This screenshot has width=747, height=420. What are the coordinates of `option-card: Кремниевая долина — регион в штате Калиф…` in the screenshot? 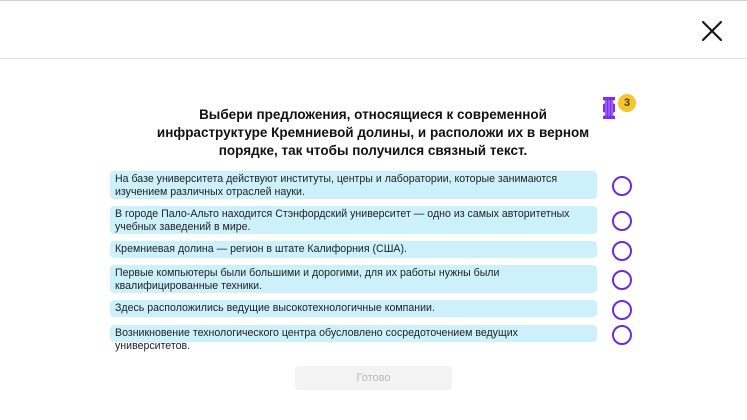 It's located at (353, 249).